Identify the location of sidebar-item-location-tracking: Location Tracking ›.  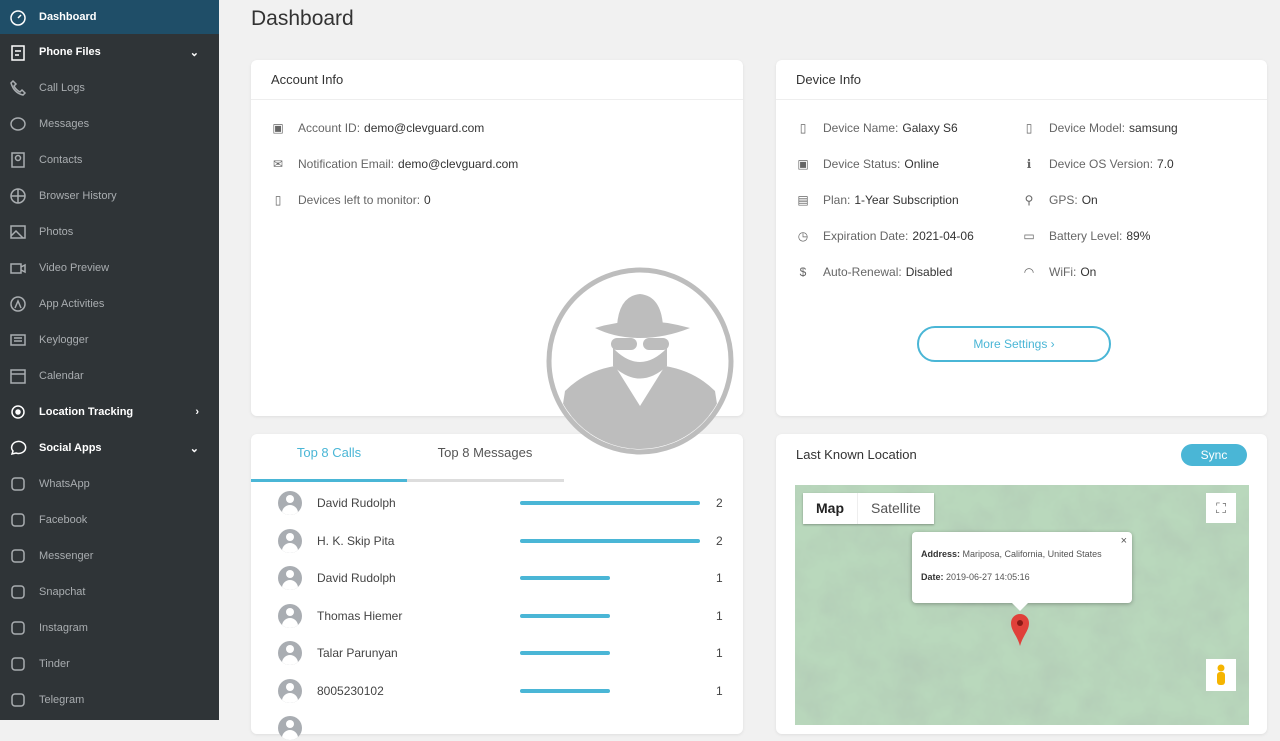
(109, 412).